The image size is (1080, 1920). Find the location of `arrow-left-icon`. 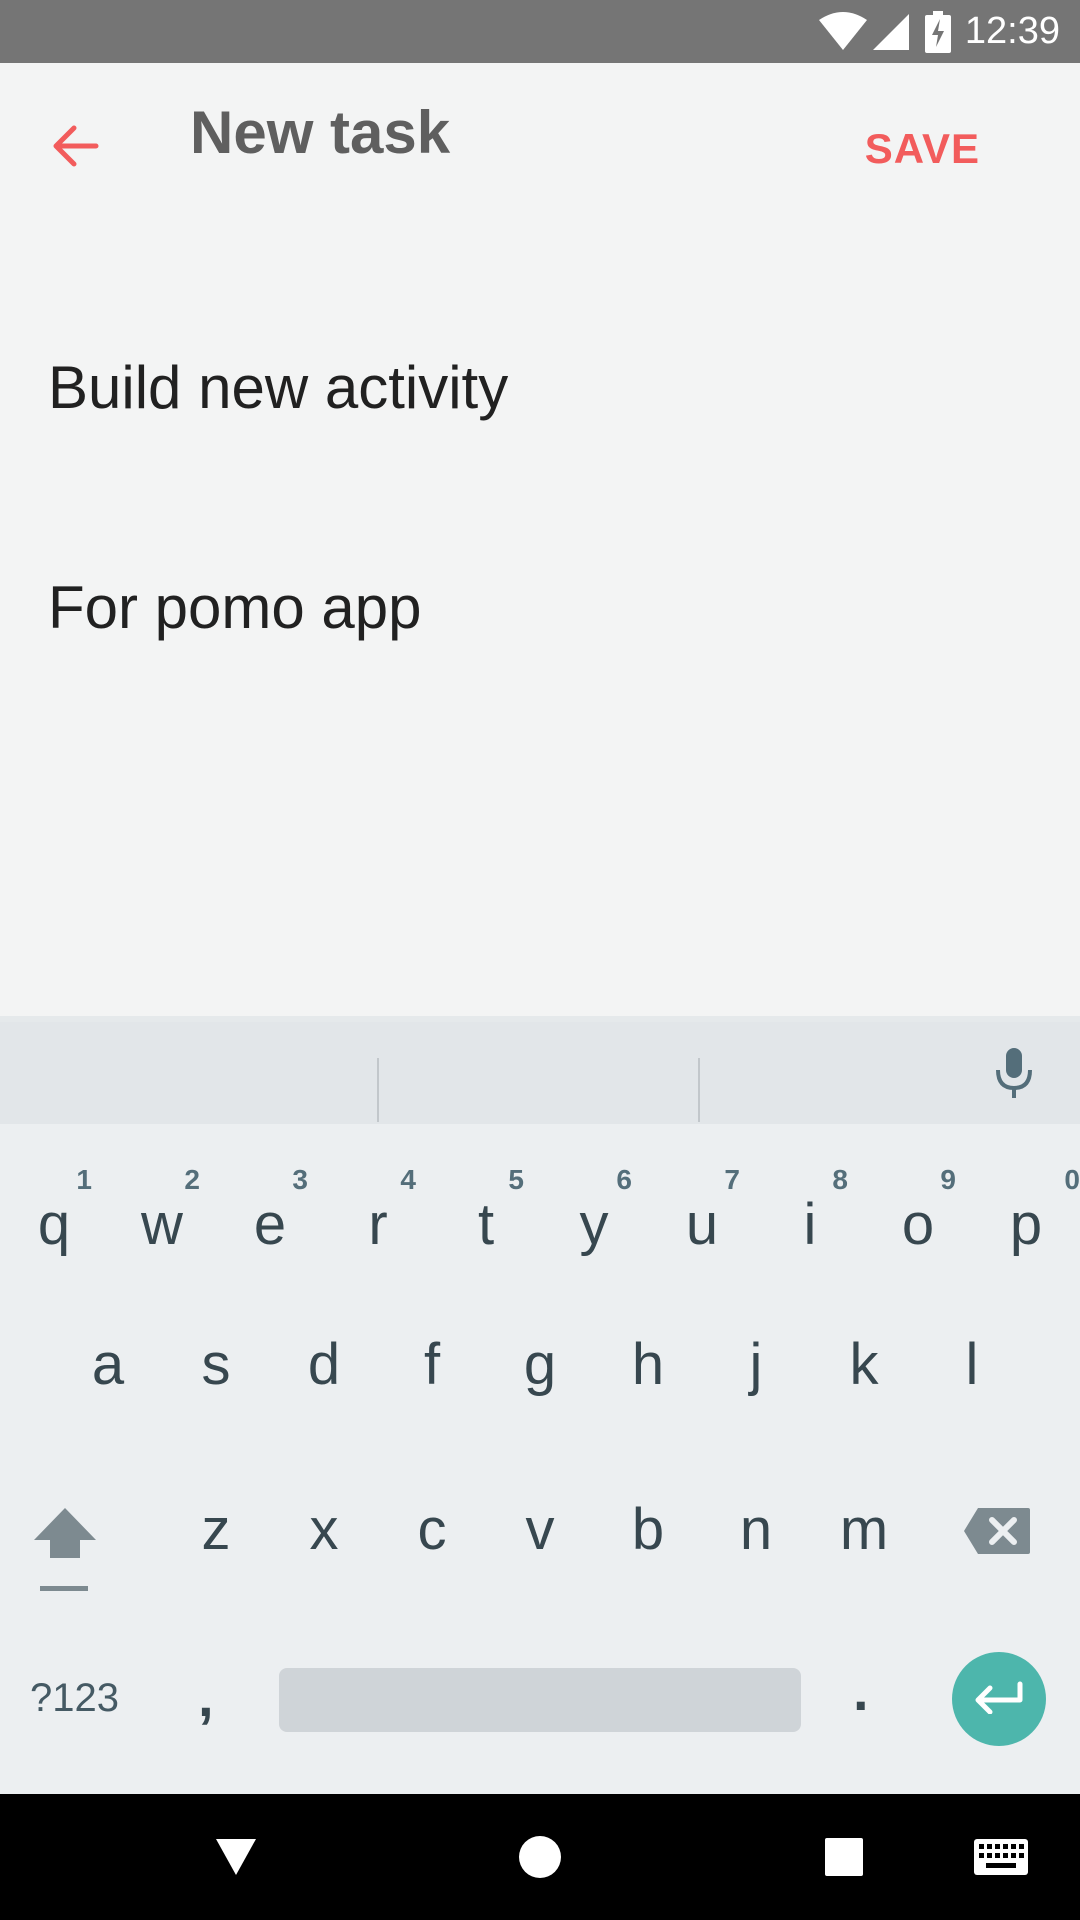

arrow-left-icon is located at coordinates (75, 148).